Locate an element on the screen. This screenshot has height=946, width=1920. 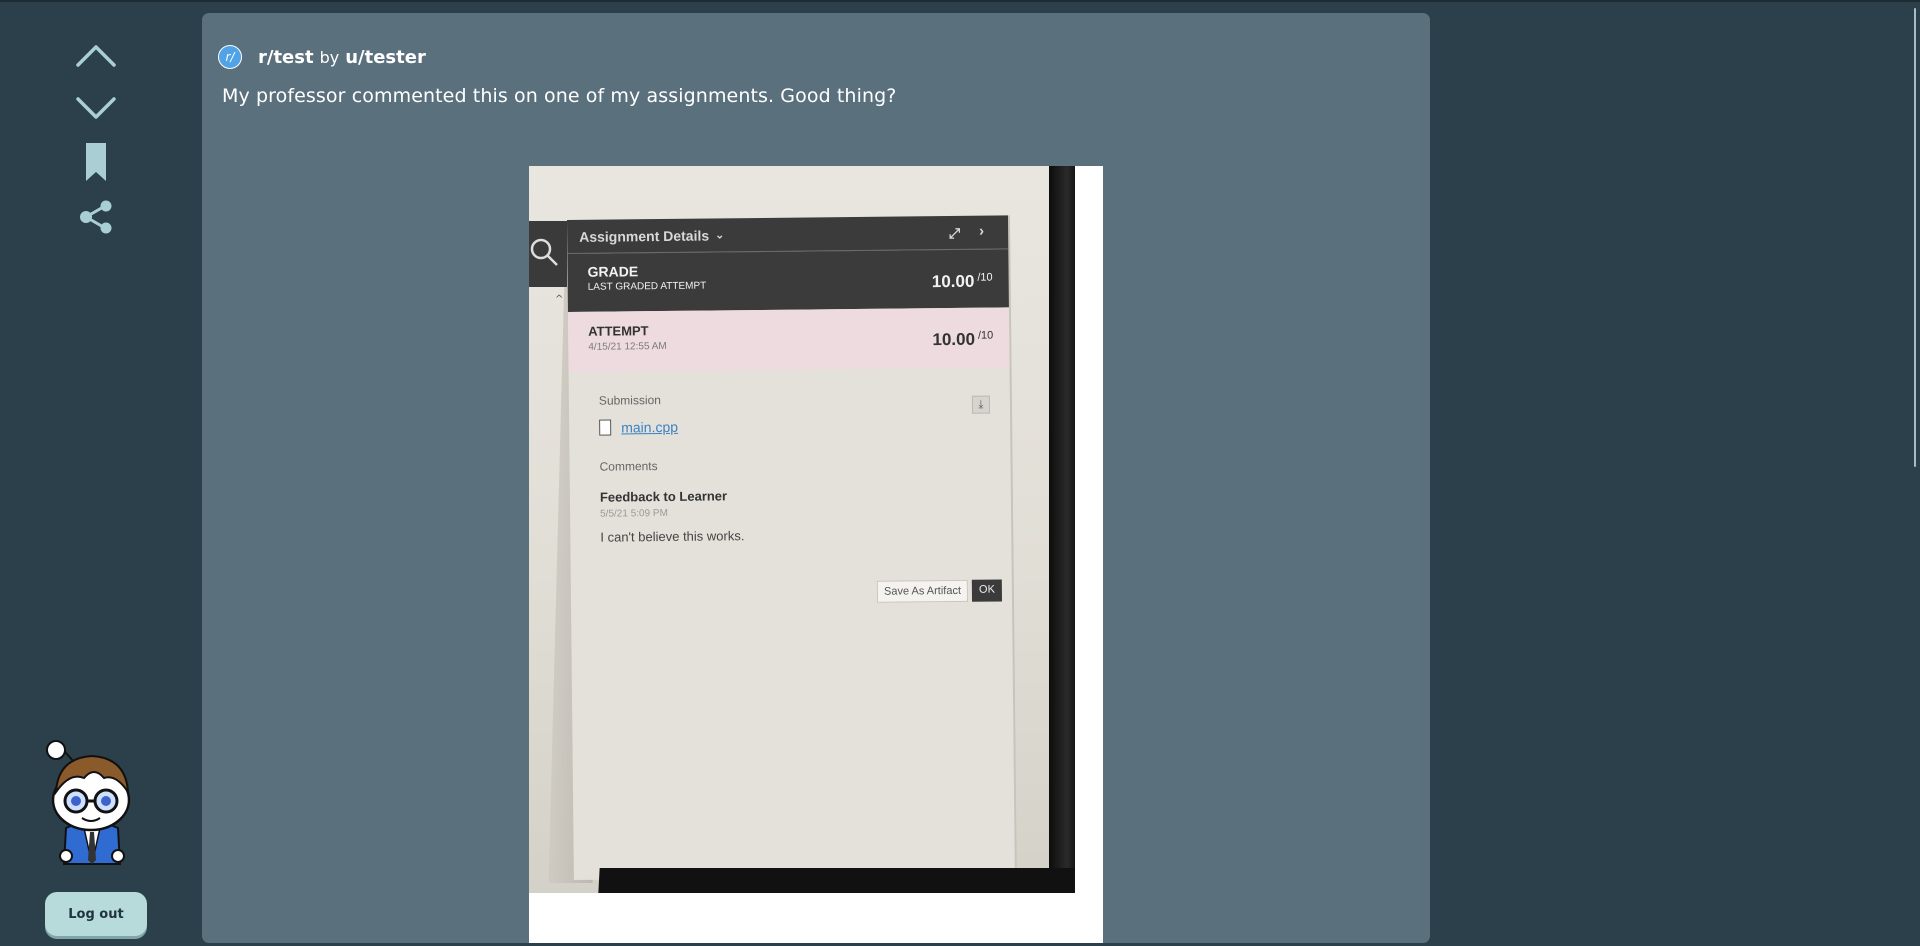
file-icon is located at coordinates (605, 427).